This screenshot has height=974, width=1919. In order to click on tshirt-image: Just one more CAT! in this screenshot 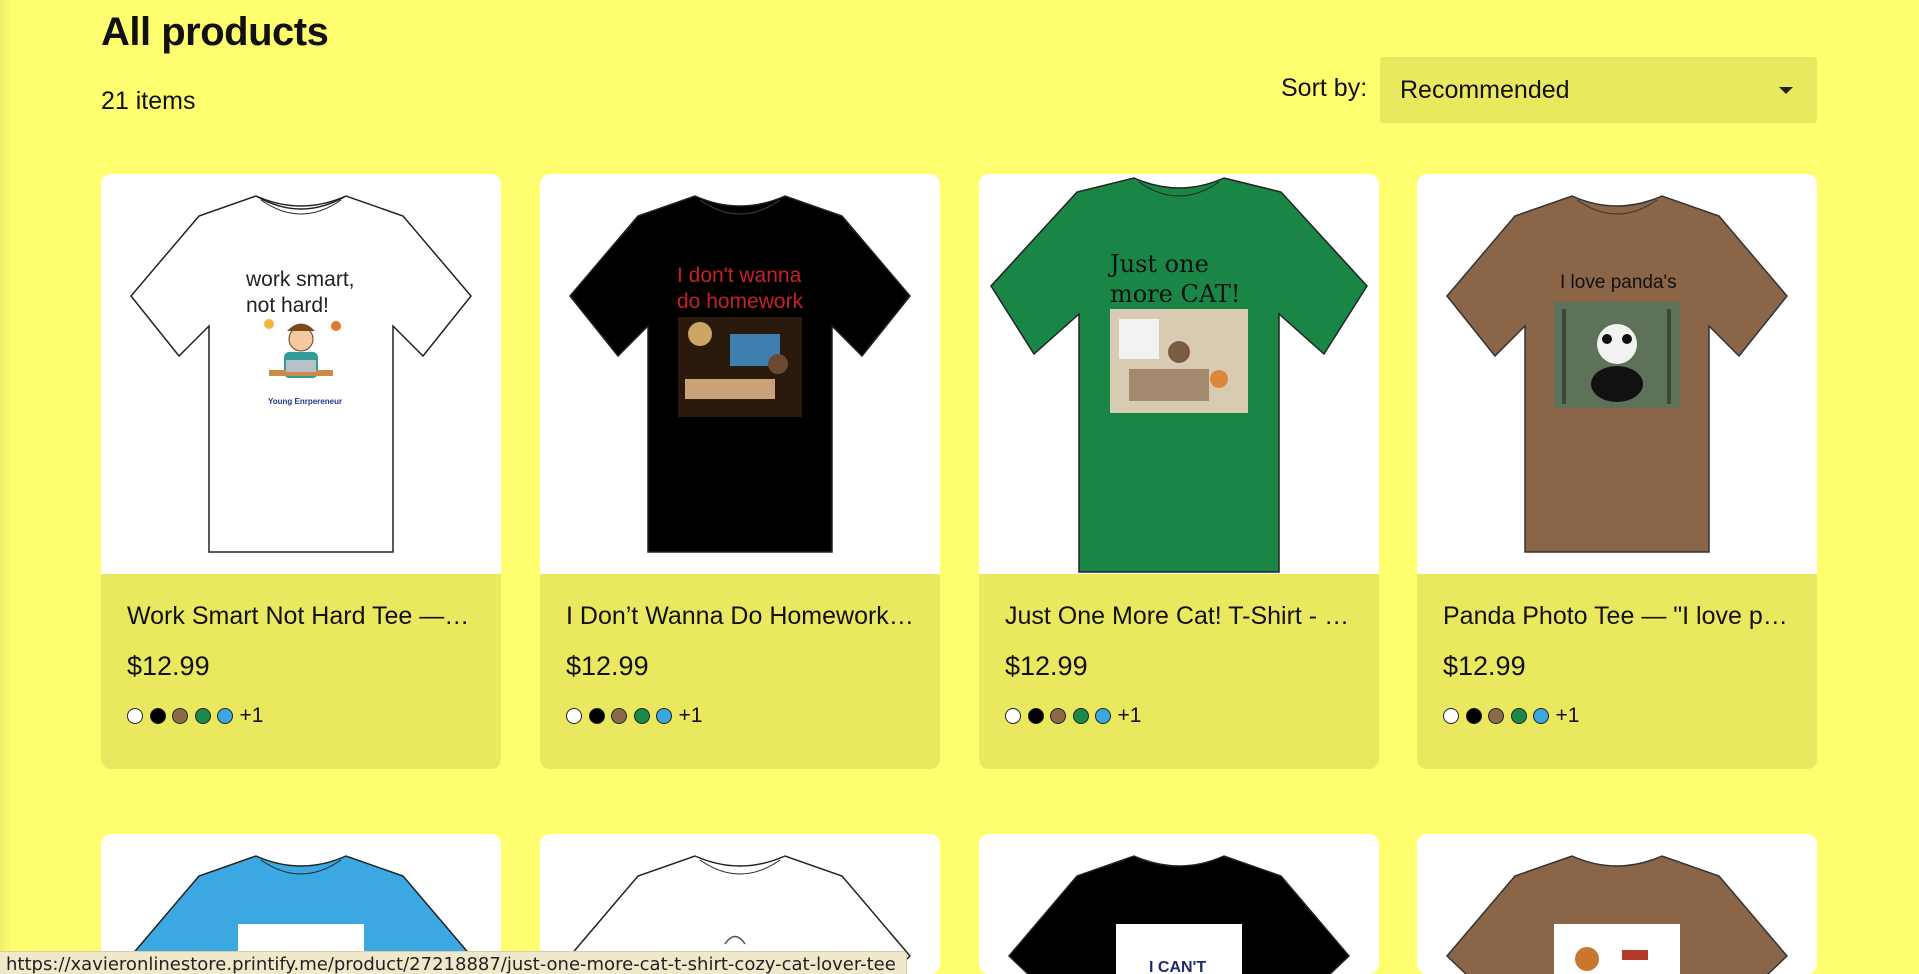, I will do `click(1179, 375)`.